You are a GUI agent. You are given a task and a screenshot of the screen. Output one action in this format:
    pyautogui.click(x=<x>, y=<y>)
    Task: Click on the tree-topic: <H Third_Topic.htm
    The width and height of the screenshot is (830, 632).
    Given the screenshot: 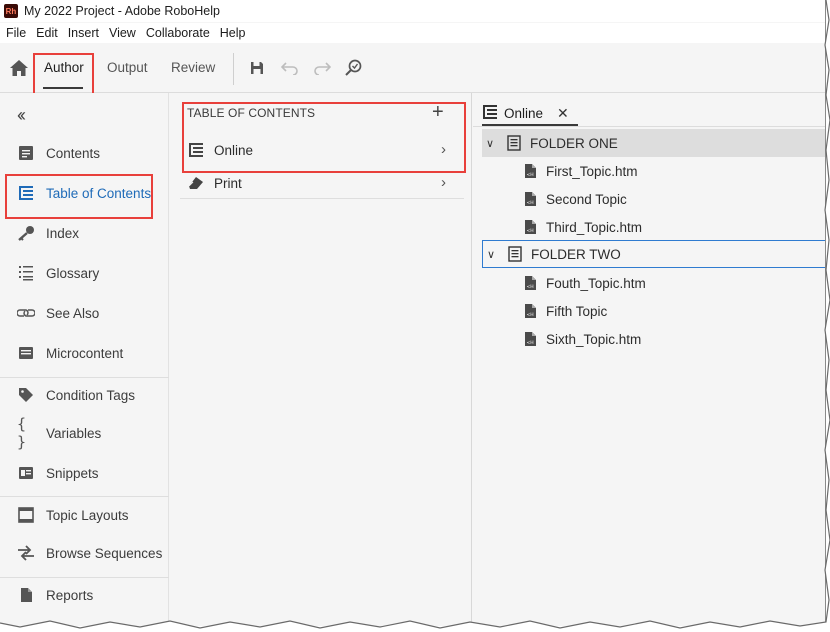 What is the action you would take?
    pyautogui.click(x=653, y=227)
    